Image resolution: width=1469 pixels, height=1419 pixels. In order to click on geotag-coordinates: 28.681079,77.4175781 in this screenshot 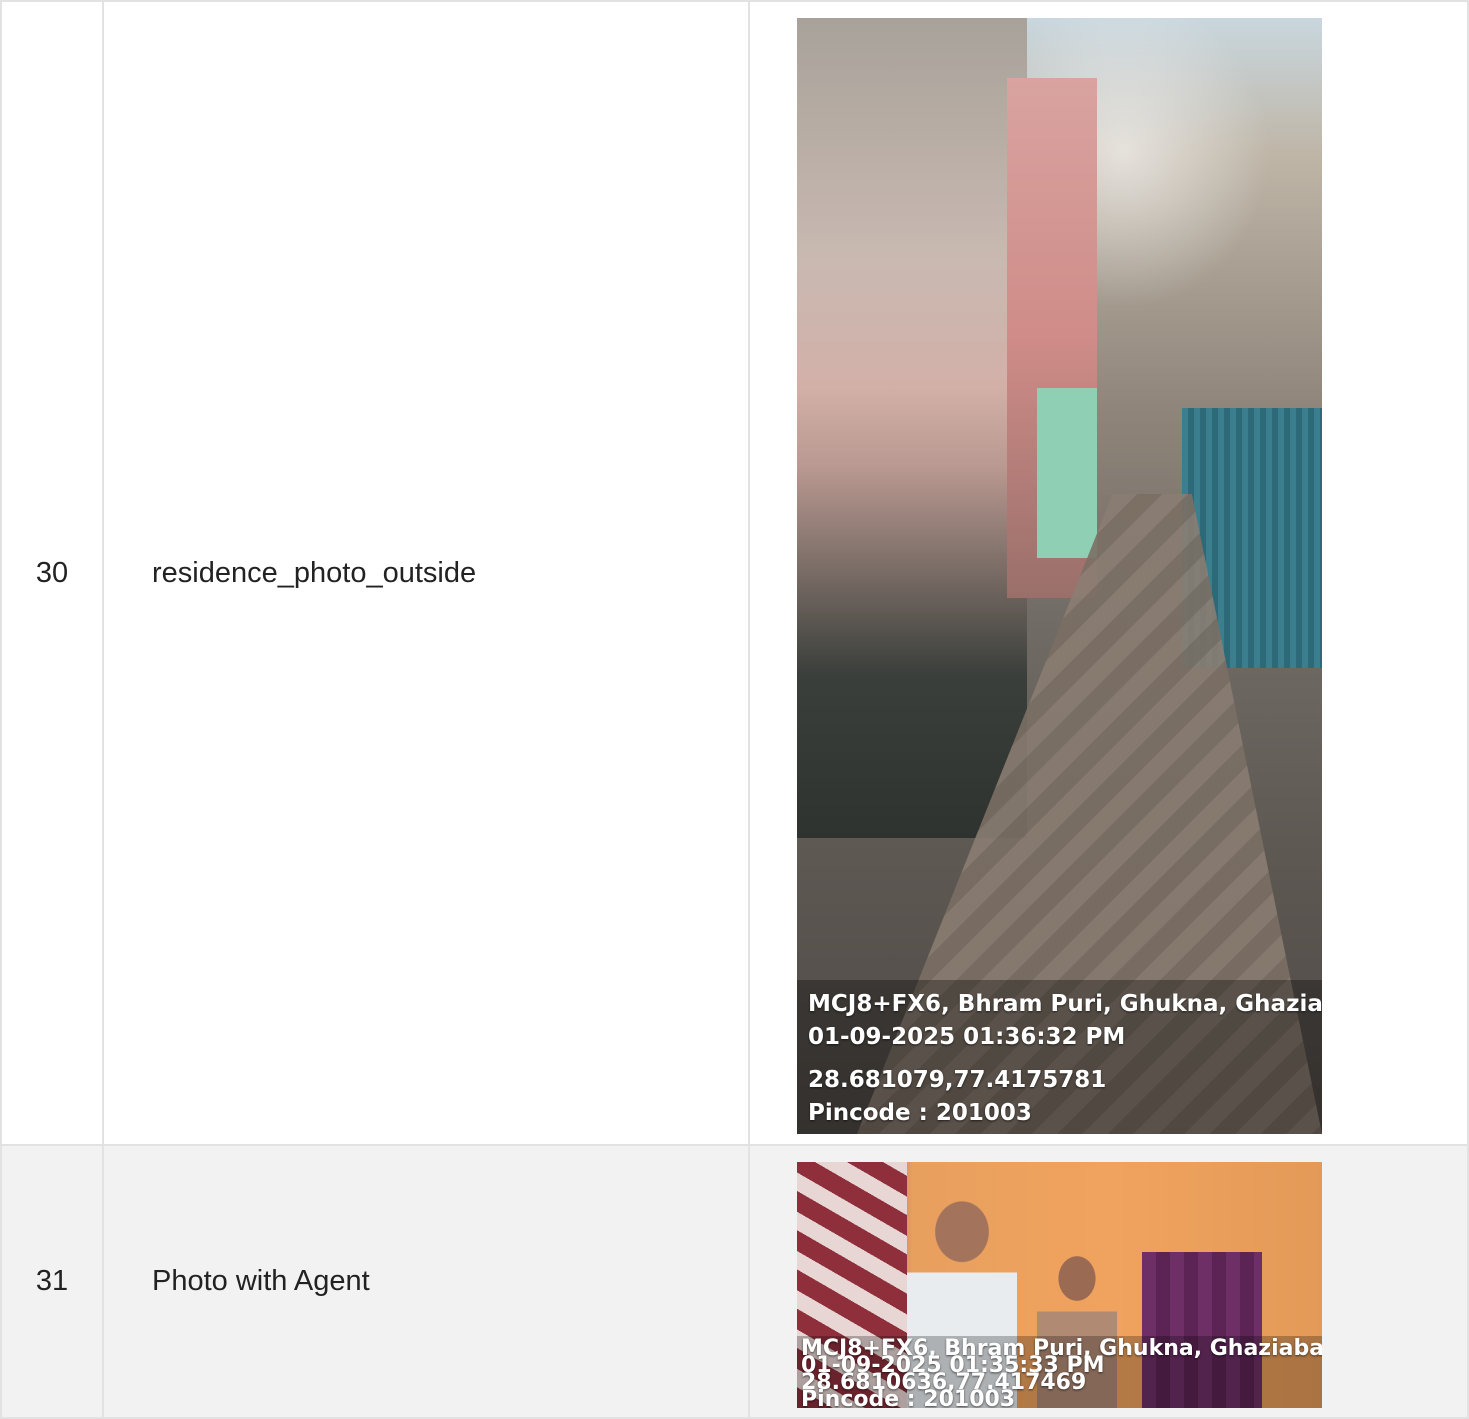, I will do `click(957, 1080)`.